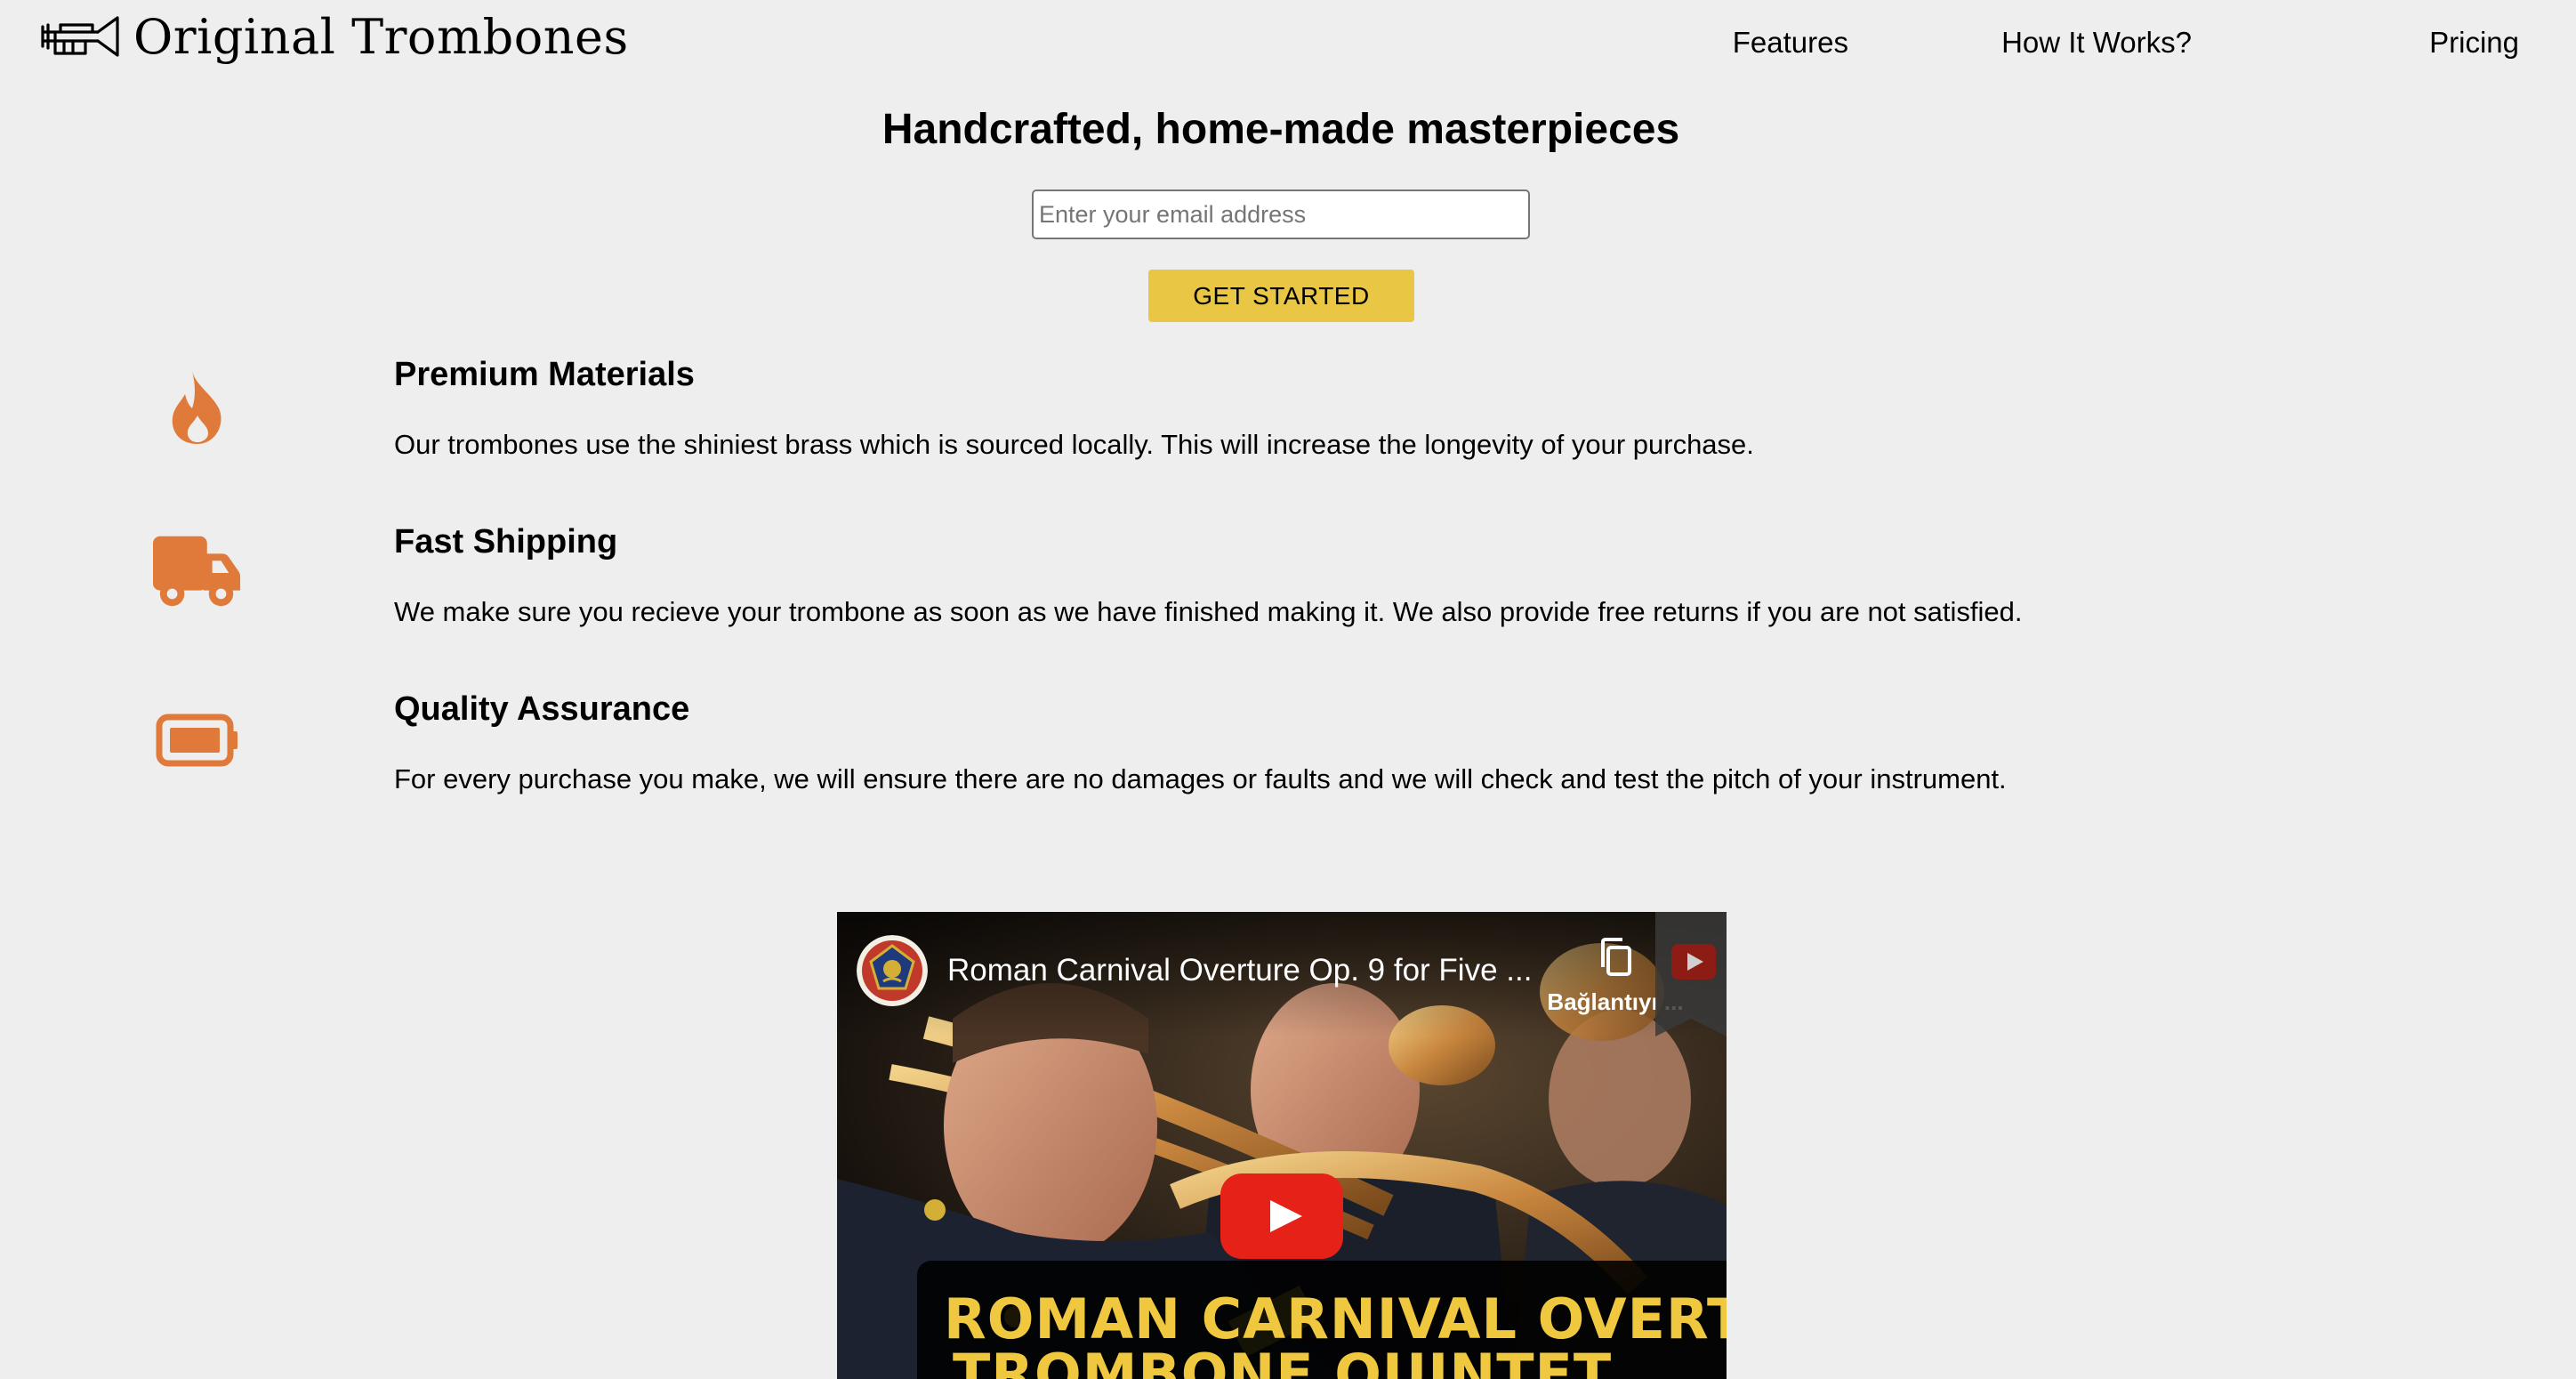  I want to click on feature-title: Quality Assurance, so click(542, 709).